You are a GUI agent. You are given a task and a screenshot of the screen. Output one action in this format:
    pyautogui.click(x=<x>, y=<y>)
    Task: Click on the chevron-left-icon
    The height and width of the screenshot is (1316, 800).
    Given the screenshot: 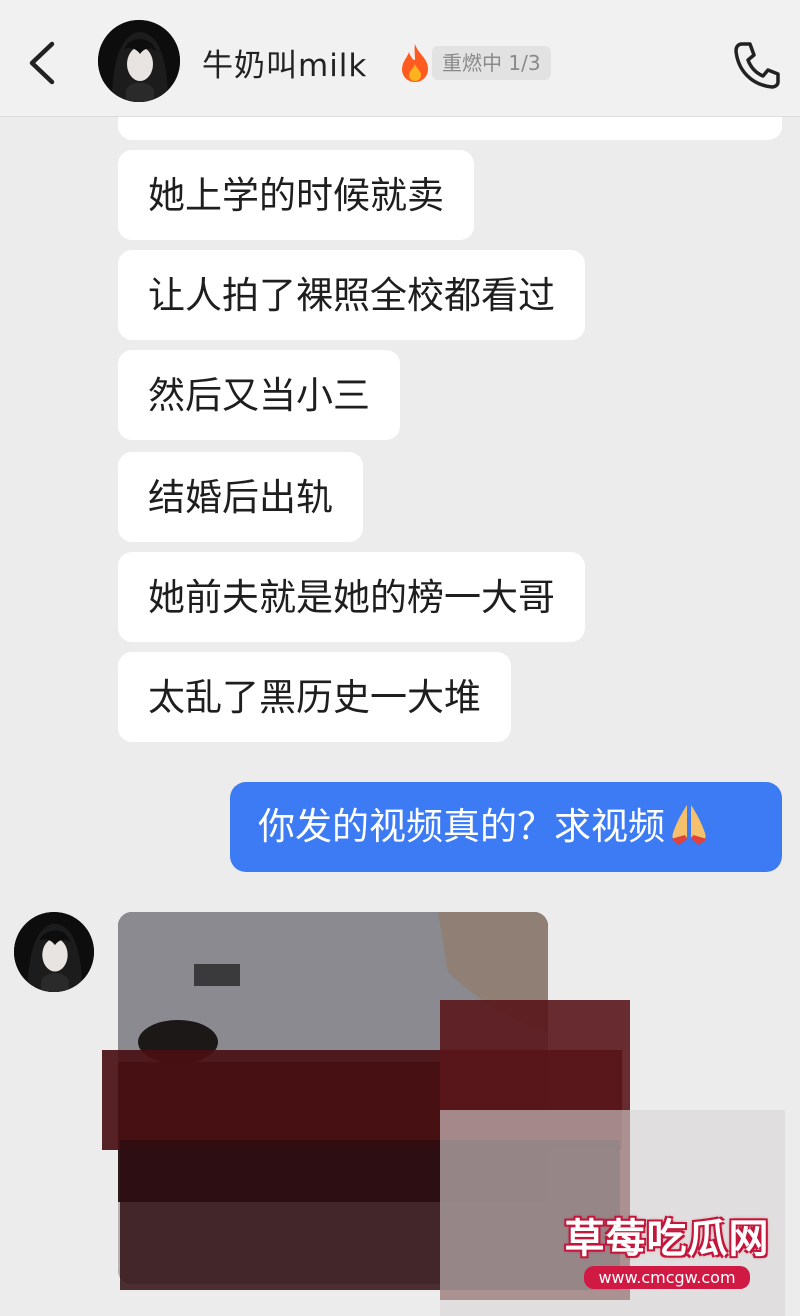 What is the action you would take?
    pyautogui.click(x=42, y=63)
    